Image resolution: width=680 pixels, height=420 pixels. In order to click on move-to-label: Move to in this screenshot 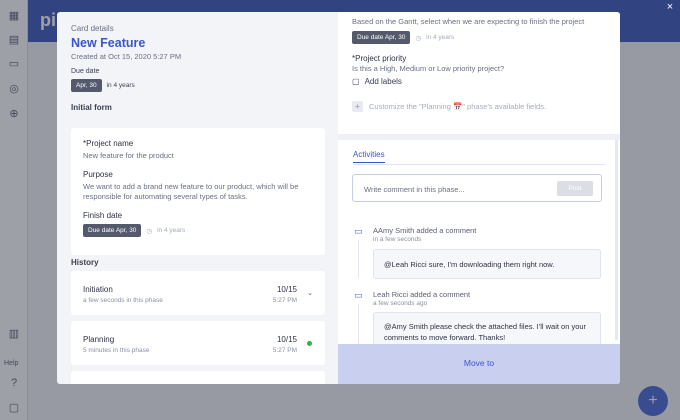, I will do `click(479, 363)`.